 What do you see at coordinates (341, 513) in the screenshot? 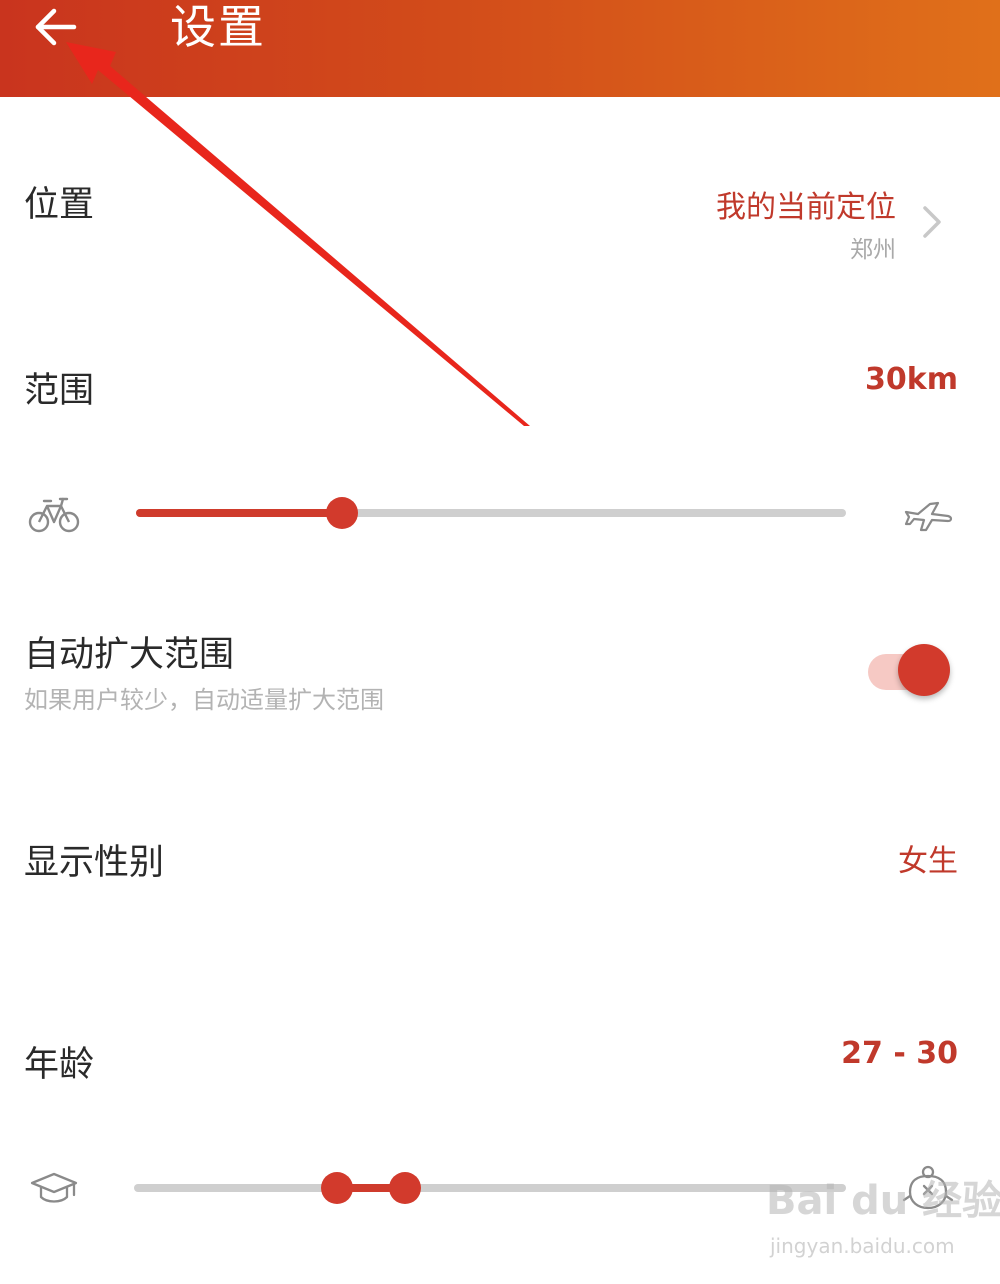
I see `range-slider-thumb` at bounding box center [341, 513].